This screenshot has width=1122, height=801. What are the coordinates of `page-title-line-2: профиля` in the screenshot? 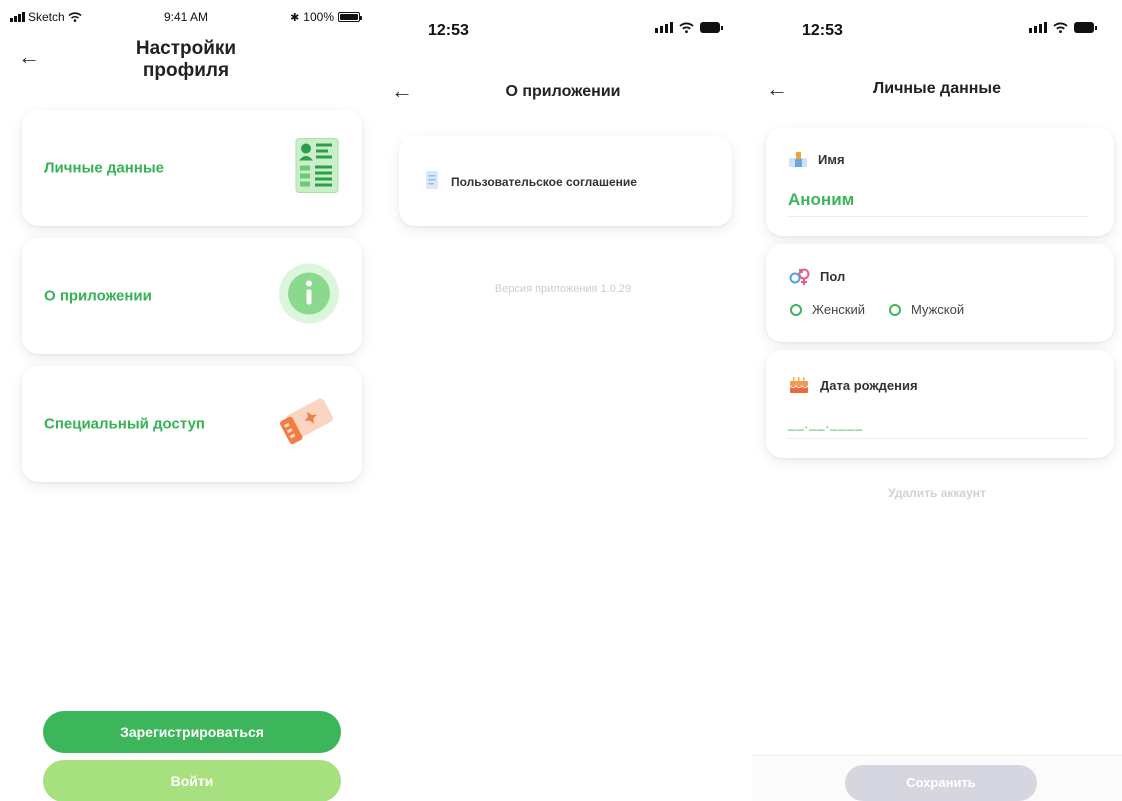 It's located at (186, 70).